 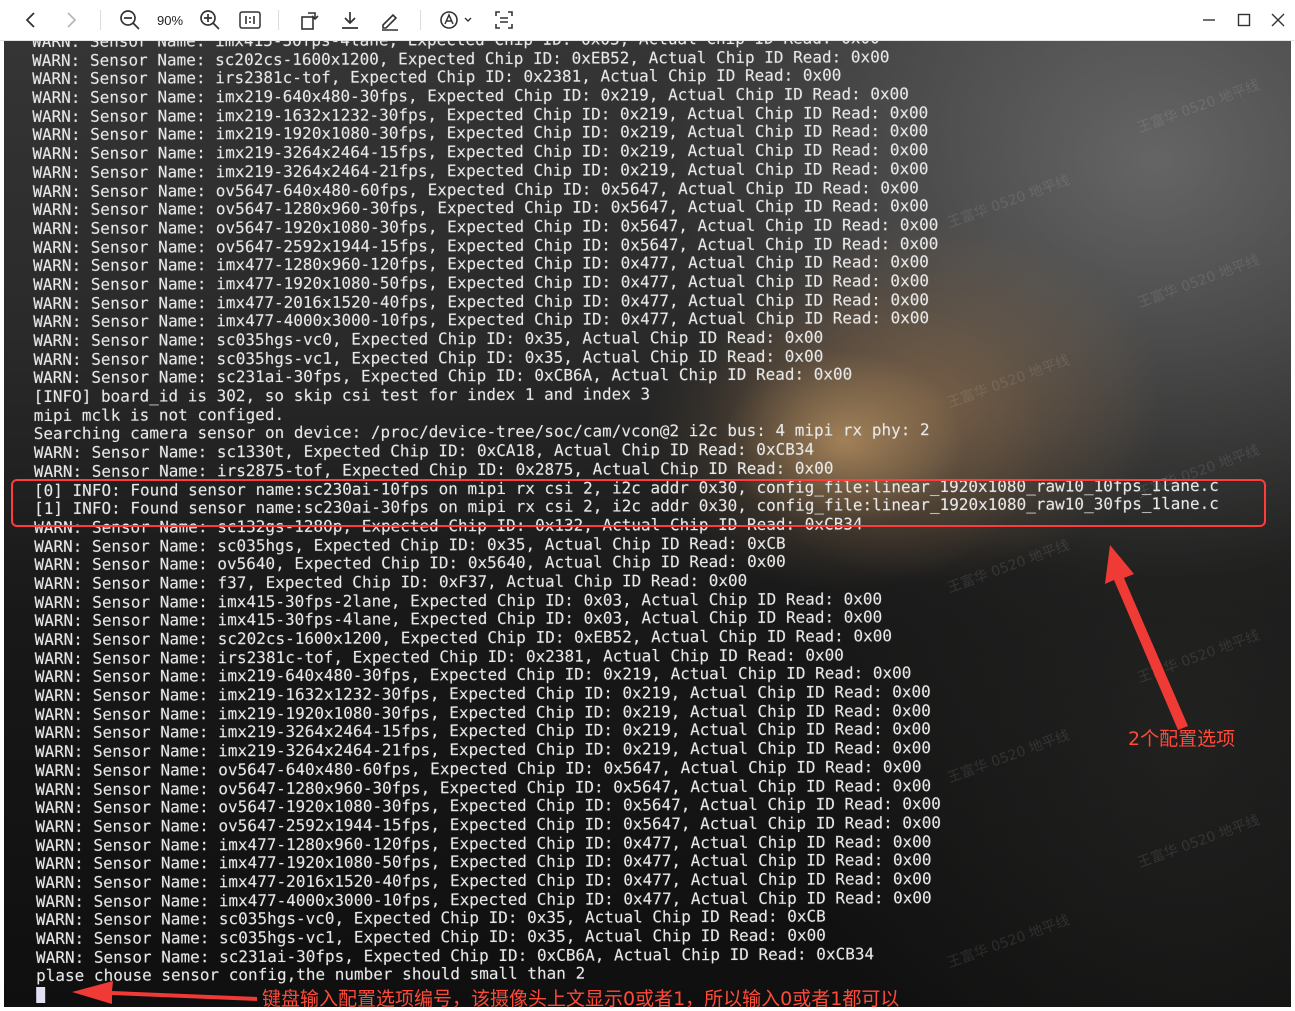 I want to click on download-icon, so click(x=350, y=20).